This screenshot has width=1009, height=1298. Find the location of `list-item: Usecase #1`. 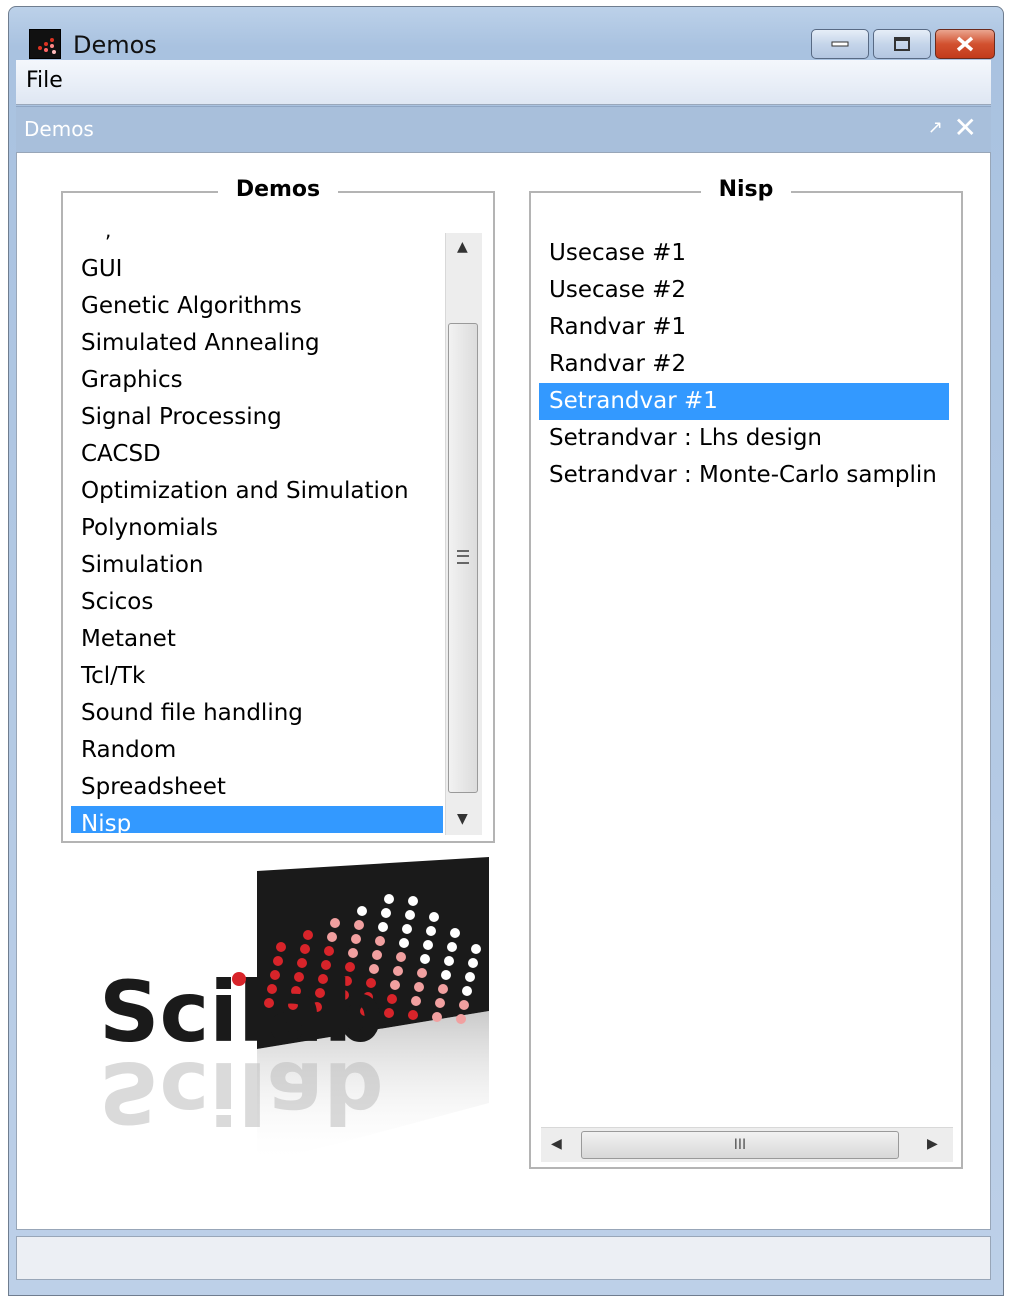

list-item: Usecase #1 is located at coordinates (744, 253).